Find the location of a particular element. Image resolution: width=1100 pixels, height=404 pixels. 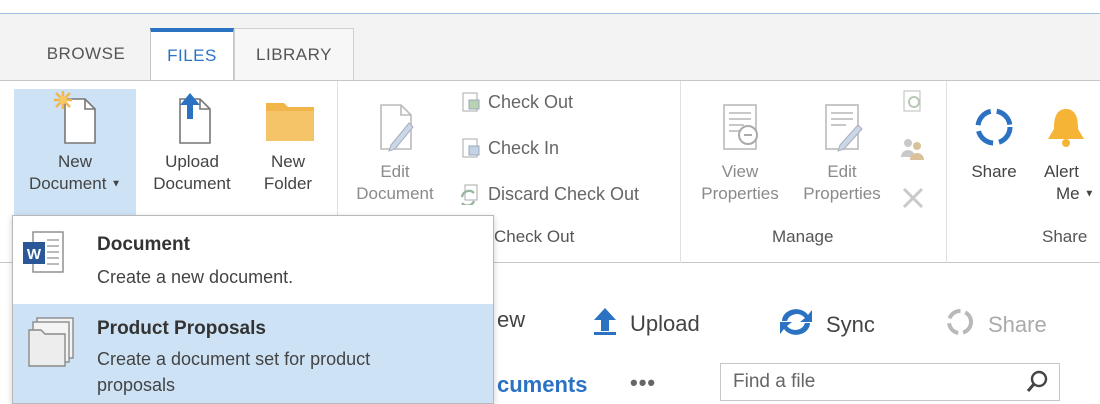

view-properties-button: View Properties is located at coordinates (740, 152).